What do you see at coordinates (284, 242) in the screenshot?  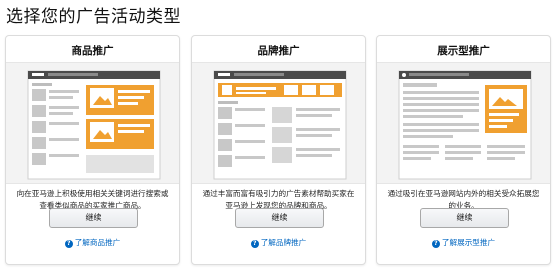 I see `learn-more-label: 了解品牌推广` at bounding box center [284, 242].